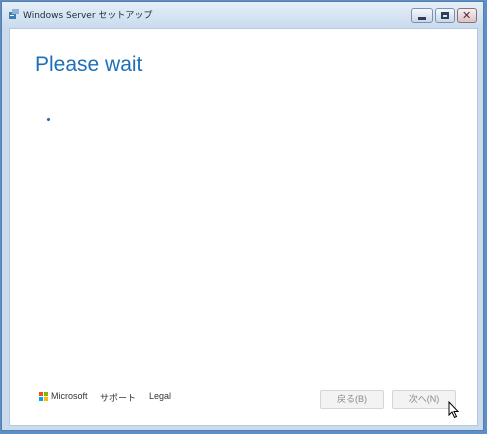  Describe the element at coordinates (352, 399) in the screenshot. I see `back-button: 戻る(B)` at that location.